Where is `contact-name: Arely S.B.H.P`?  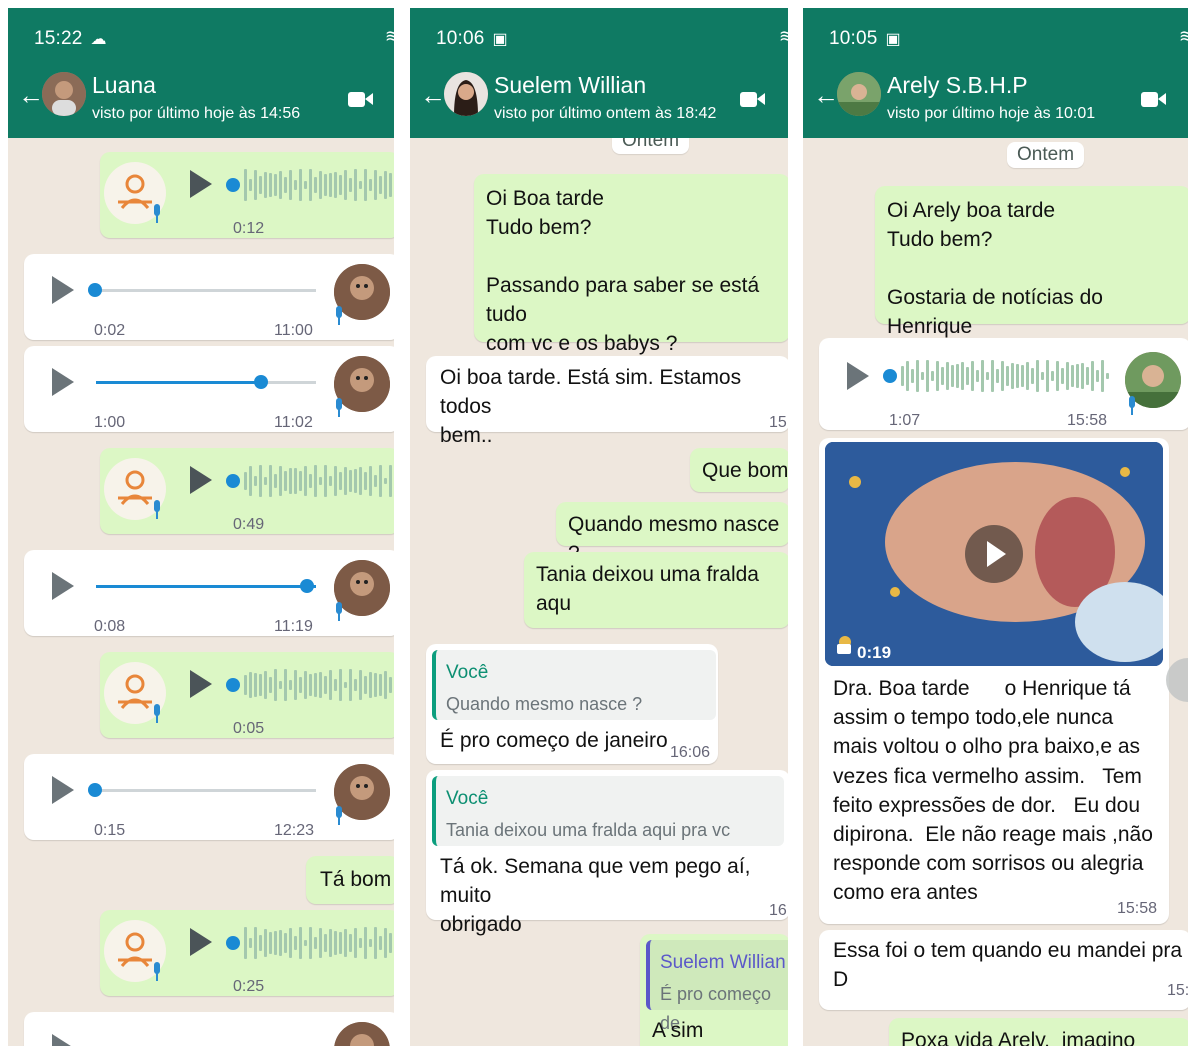 contact-name: Arely S.B.H.P is located at coordinates (957, 85).